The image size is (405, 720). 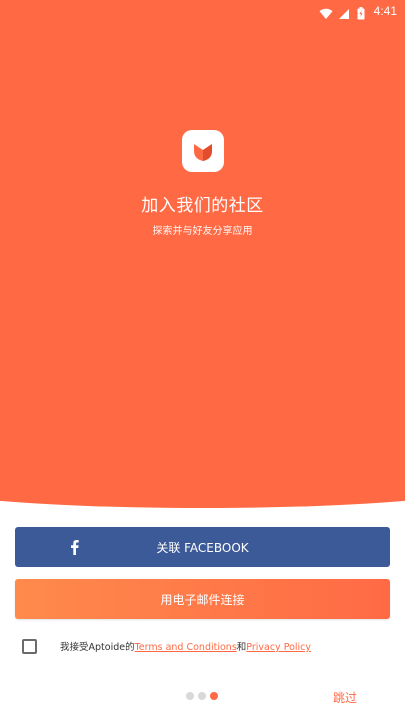 I want to click on terms-prefix: 我接受Aptoide的, so click(x=97, y=647).